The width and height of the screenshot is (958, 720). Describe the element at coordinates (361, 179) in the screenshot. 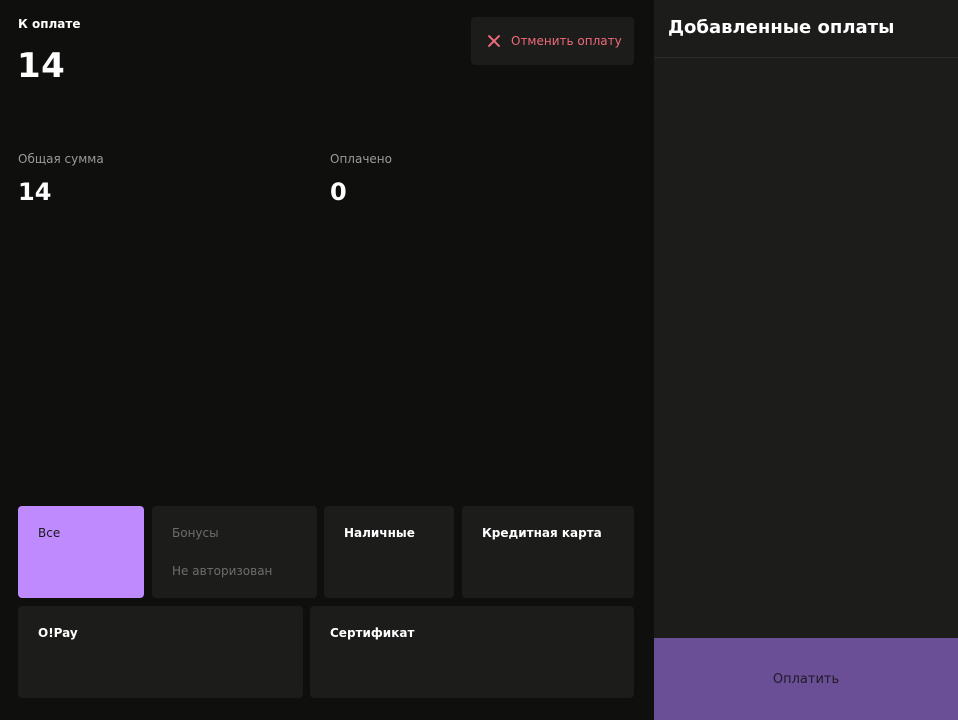

I see `paid-amount: Оплачено 0` at that location.